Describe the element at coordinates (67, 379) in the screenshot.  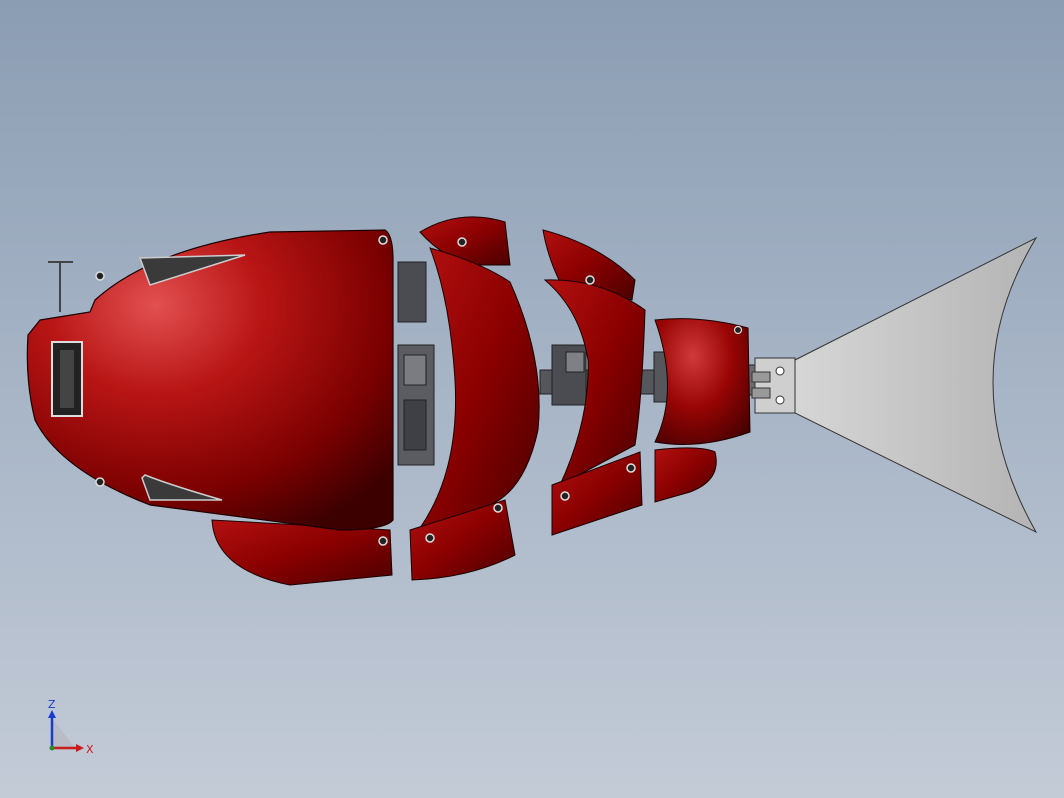
I see `head-window-inner` at that location.